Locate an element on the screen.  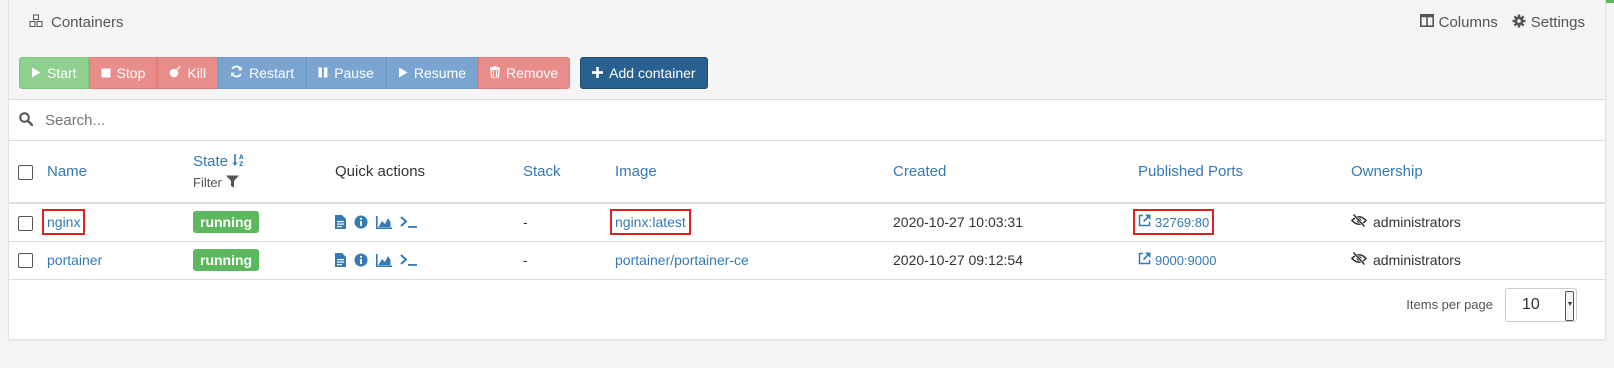
remove-label: Remove is located at coordinates (532, 72).